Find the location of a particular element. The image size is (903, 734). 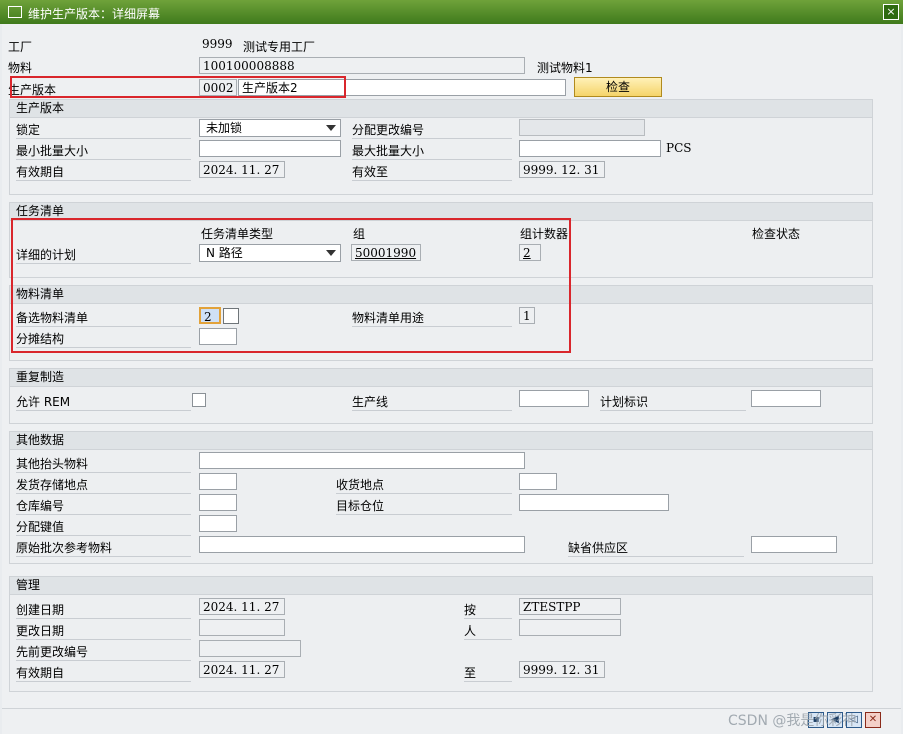

highlight-task-bom is located at coordinates (291, 285).